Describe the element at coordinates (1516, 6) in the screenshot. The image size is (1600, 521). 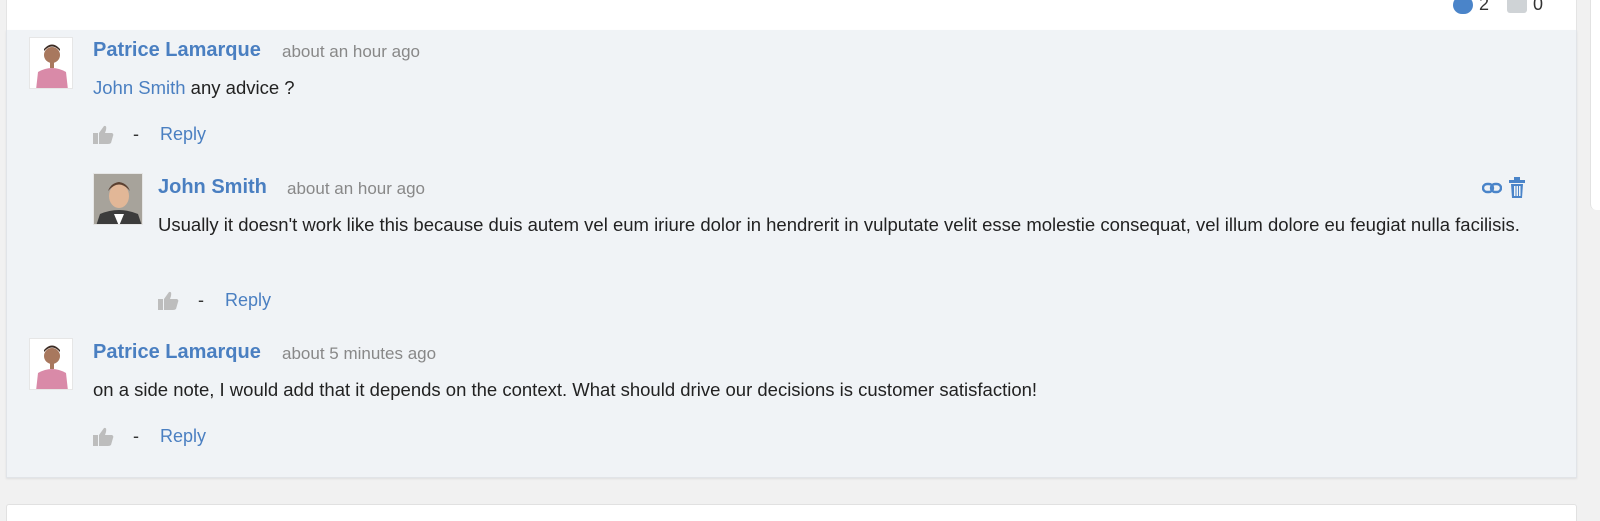
I see `comment-counter-icon` at that location.